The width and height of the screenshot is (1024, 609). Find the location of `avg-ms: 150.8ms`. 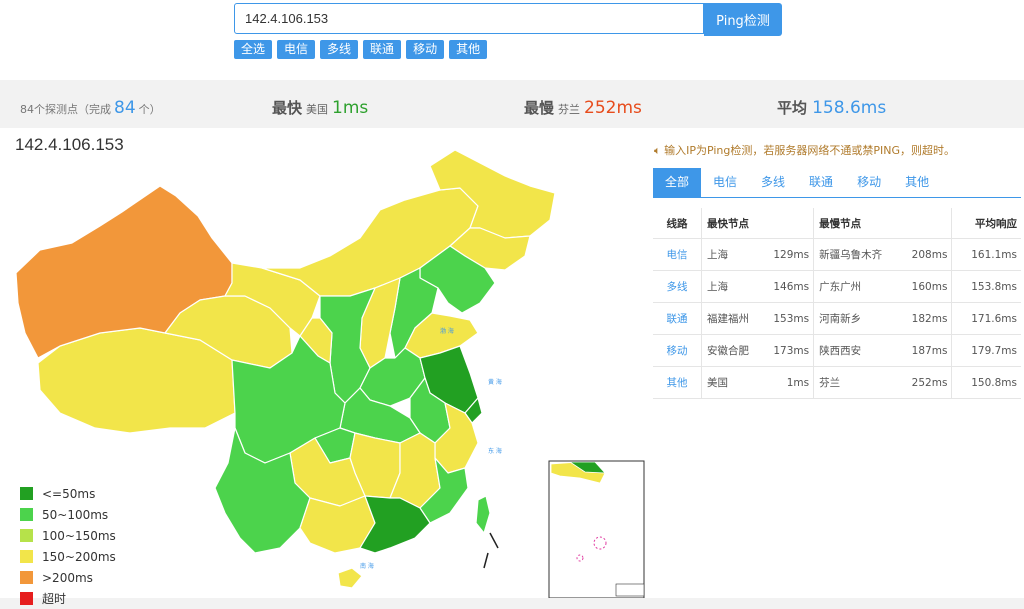

avg-ms: 150.8ms is located at coordinates (986, 382).